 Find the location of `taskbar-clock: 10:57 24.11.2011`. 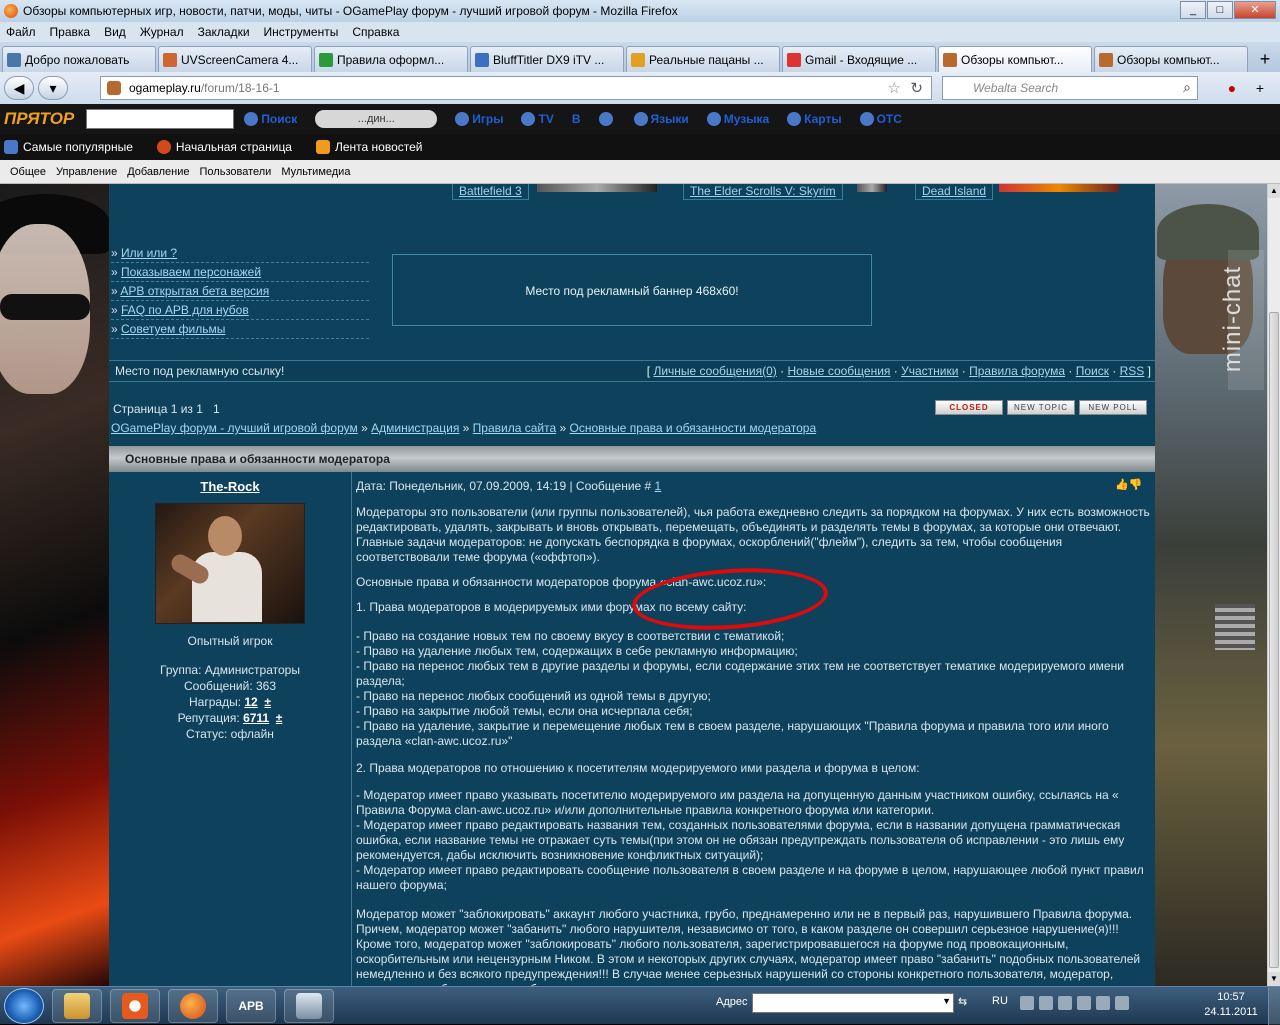

taskbar-clock: 10:57 24.11.2011 is located at coordinates (1231, 1005).